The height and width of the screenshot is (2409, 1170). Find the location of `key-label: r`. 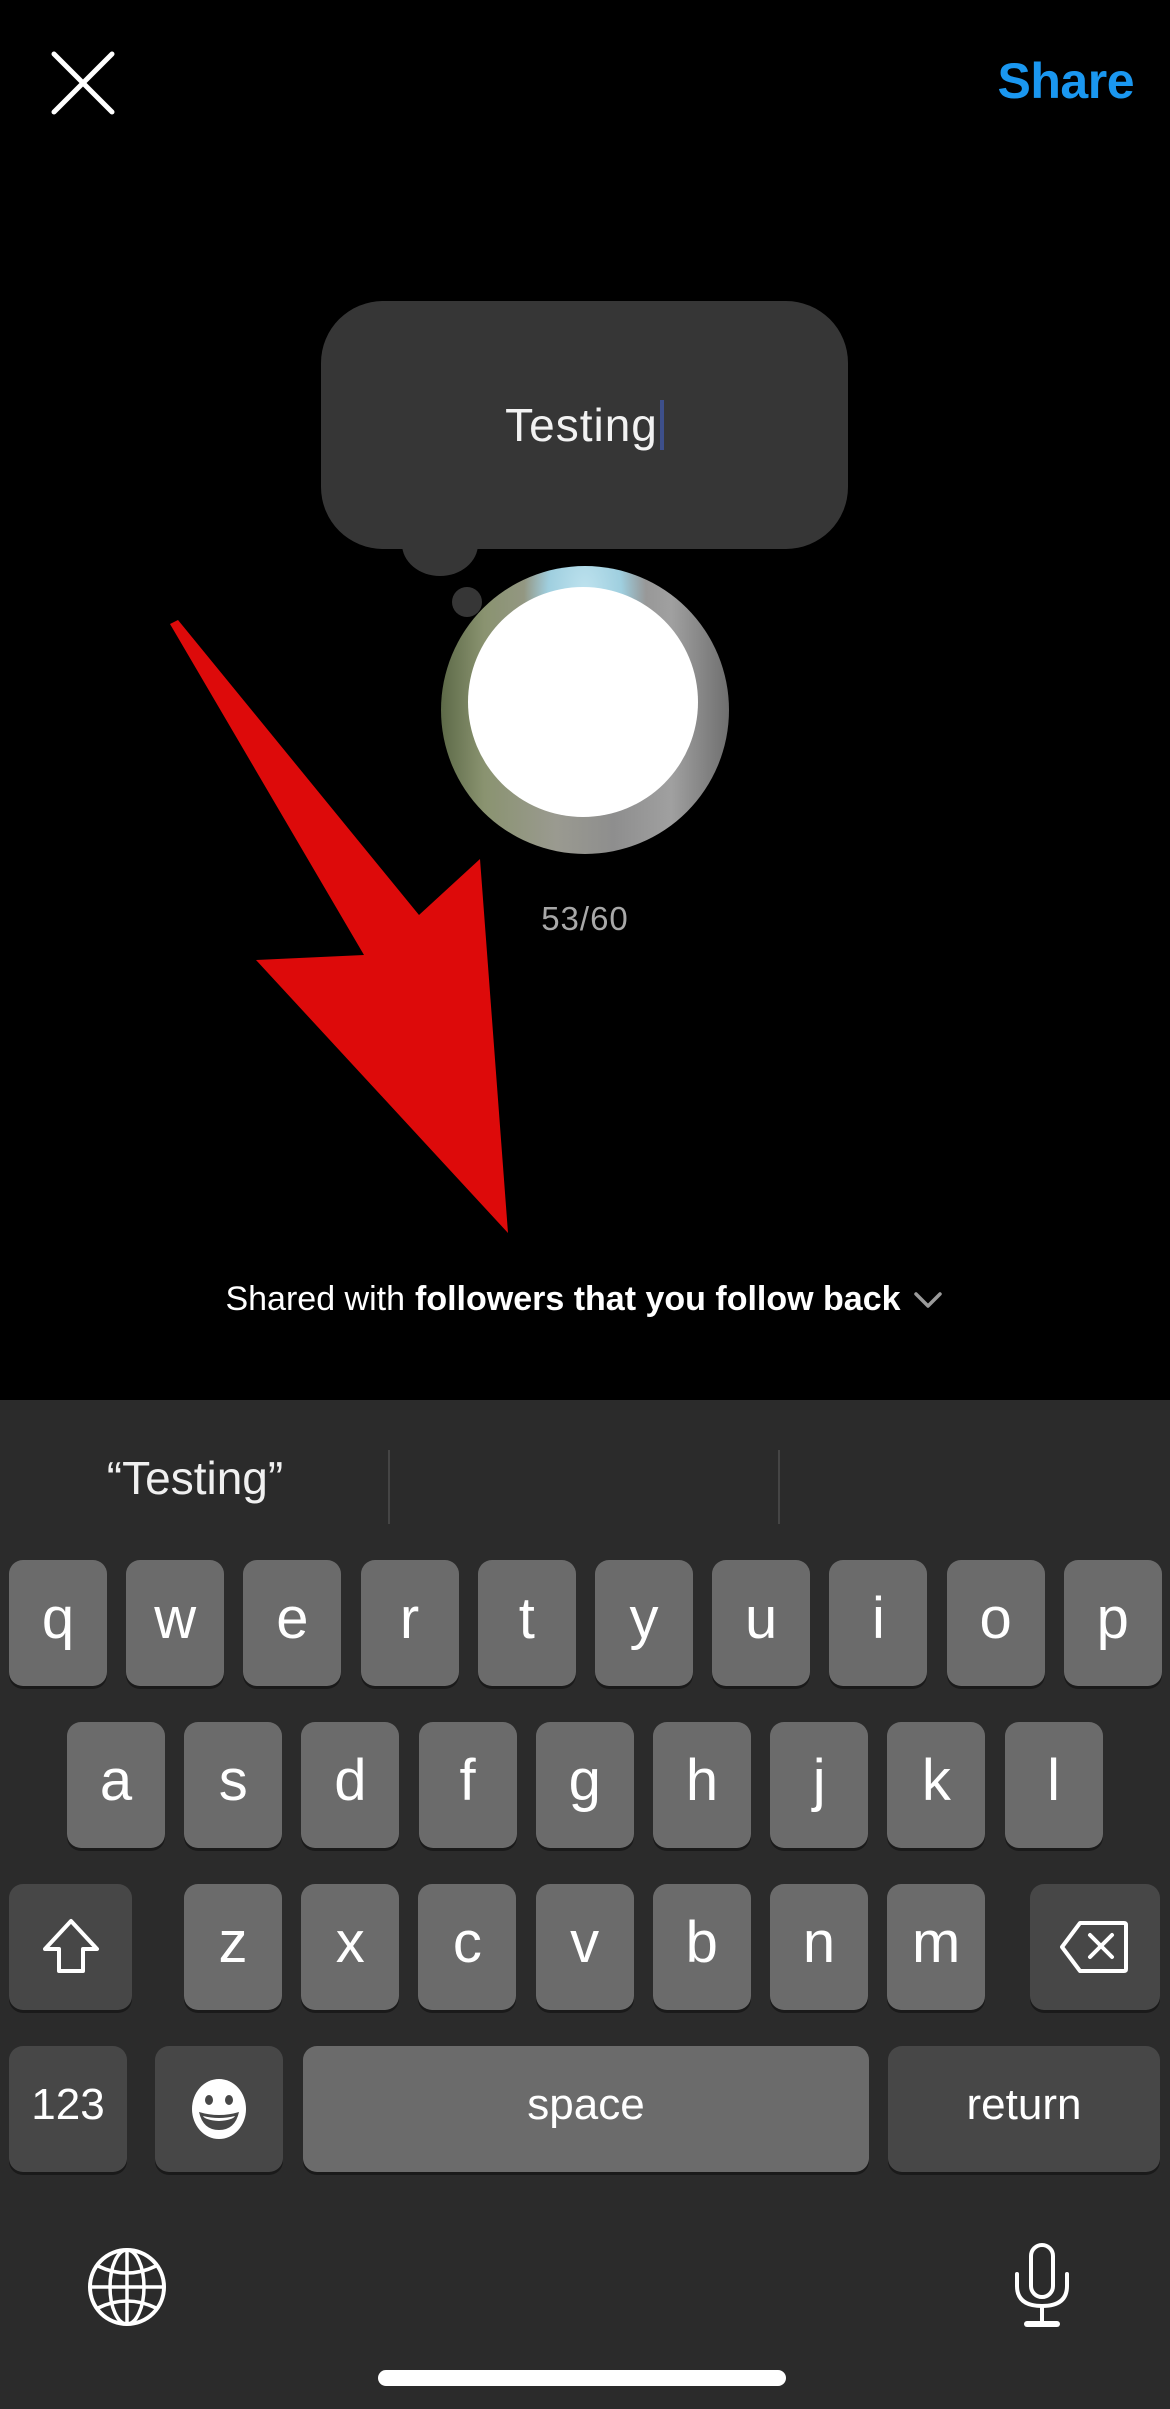

key-label: r is located at coordinates (409, 1618).